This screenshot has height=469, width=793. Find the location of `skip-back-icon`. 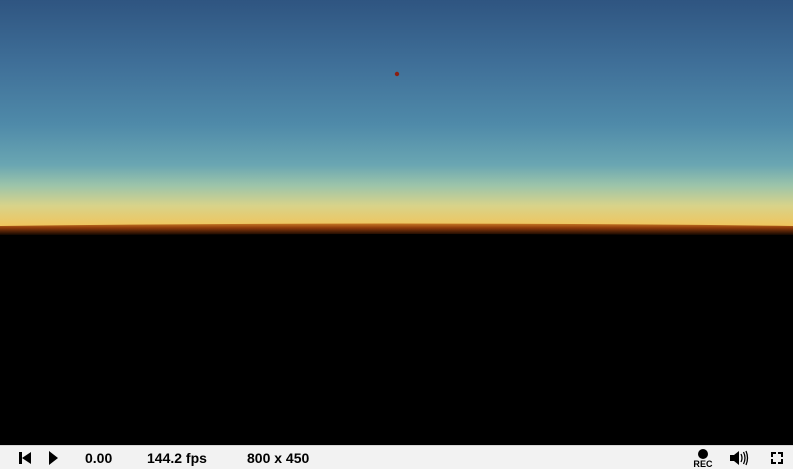

skip-back-icon is located at coordinates (25, 458).